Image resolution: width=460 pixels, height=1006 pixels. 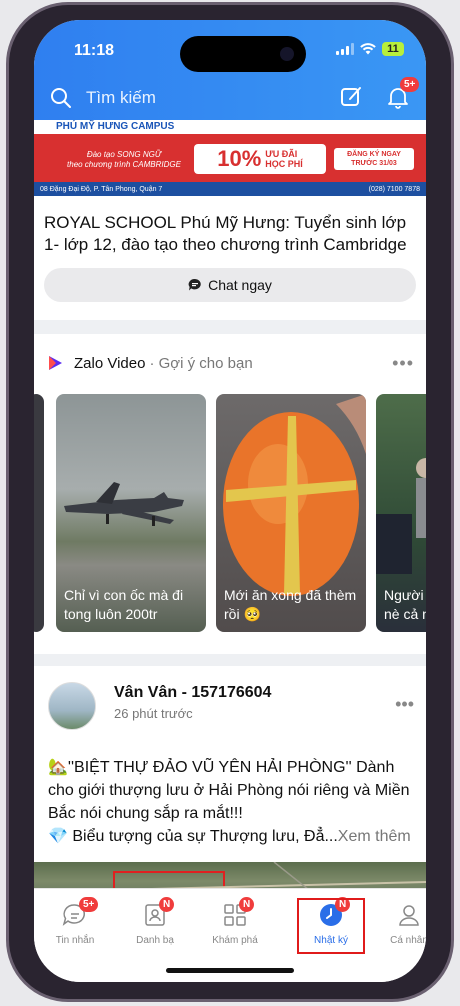 I want to click on video-caption: Mới ăn xong đã thèm rồi 🥺, so click(x=290, y=604).